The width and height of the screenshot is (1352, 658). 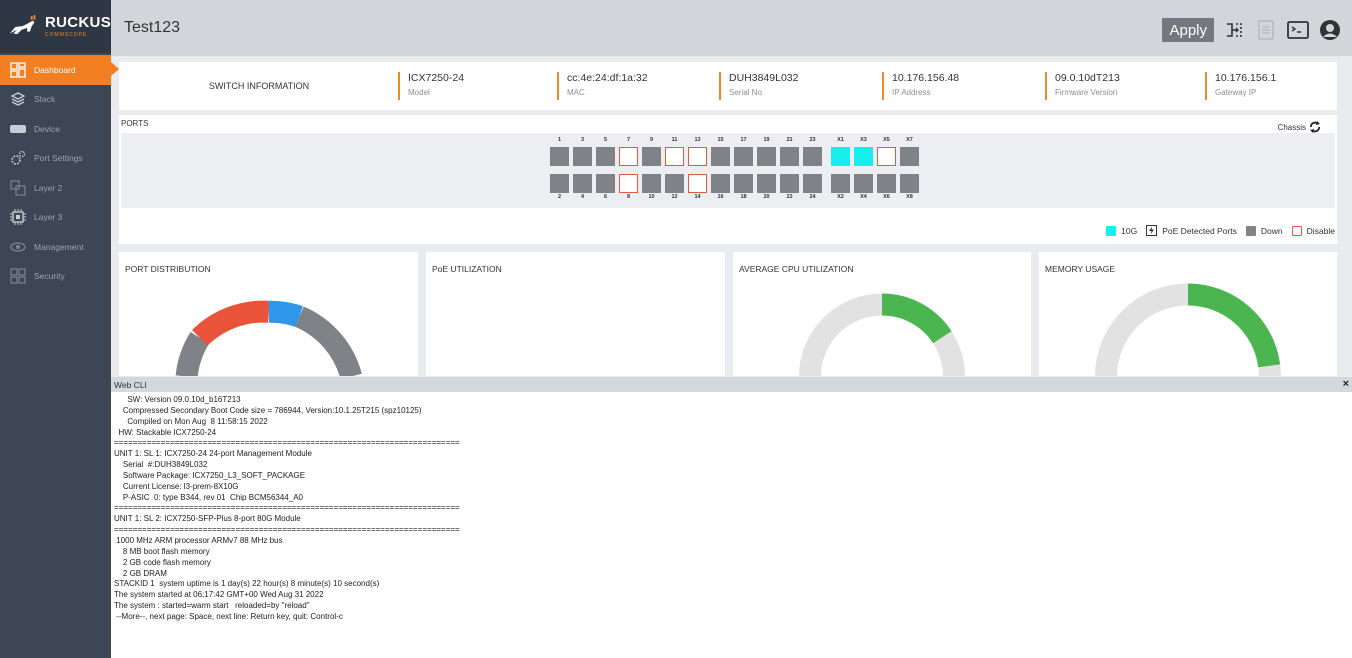 I want to click on serial-caption: Serial No, so click(x=745, y=92).